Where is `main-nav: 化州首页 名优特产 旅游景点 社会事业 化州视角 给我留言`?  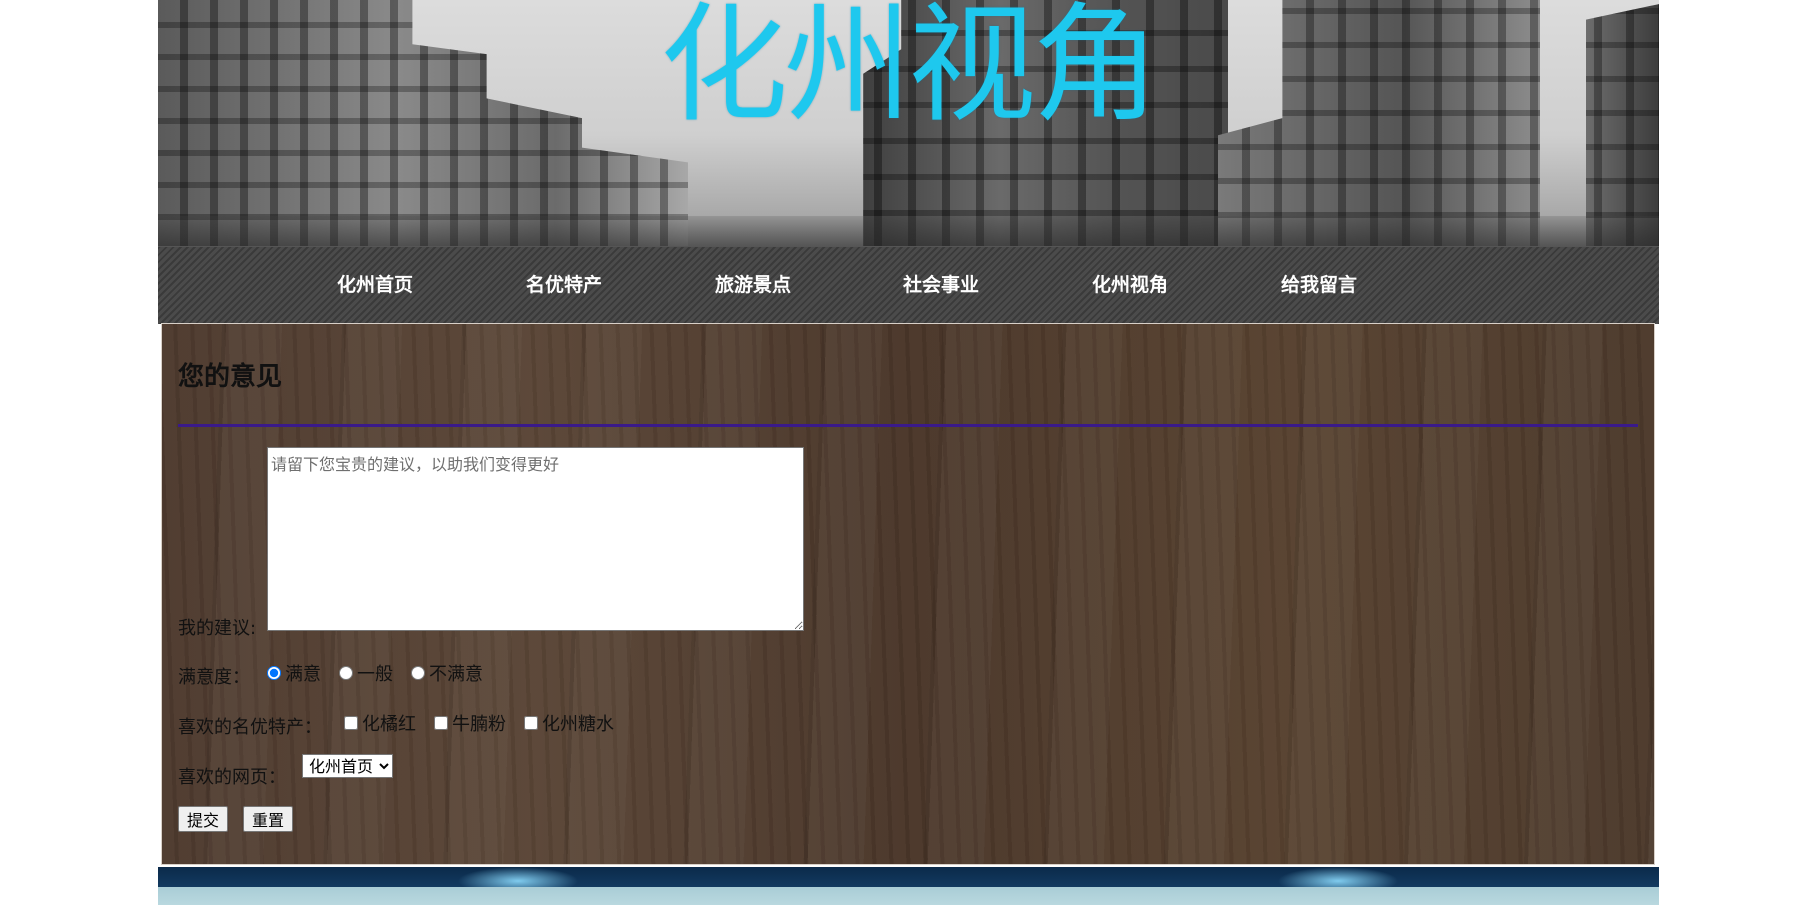
main-nav: 化州首页 名优特产 旅游景点 社会事业 化州视角 给我留言 is located at coordinates (908, 285).